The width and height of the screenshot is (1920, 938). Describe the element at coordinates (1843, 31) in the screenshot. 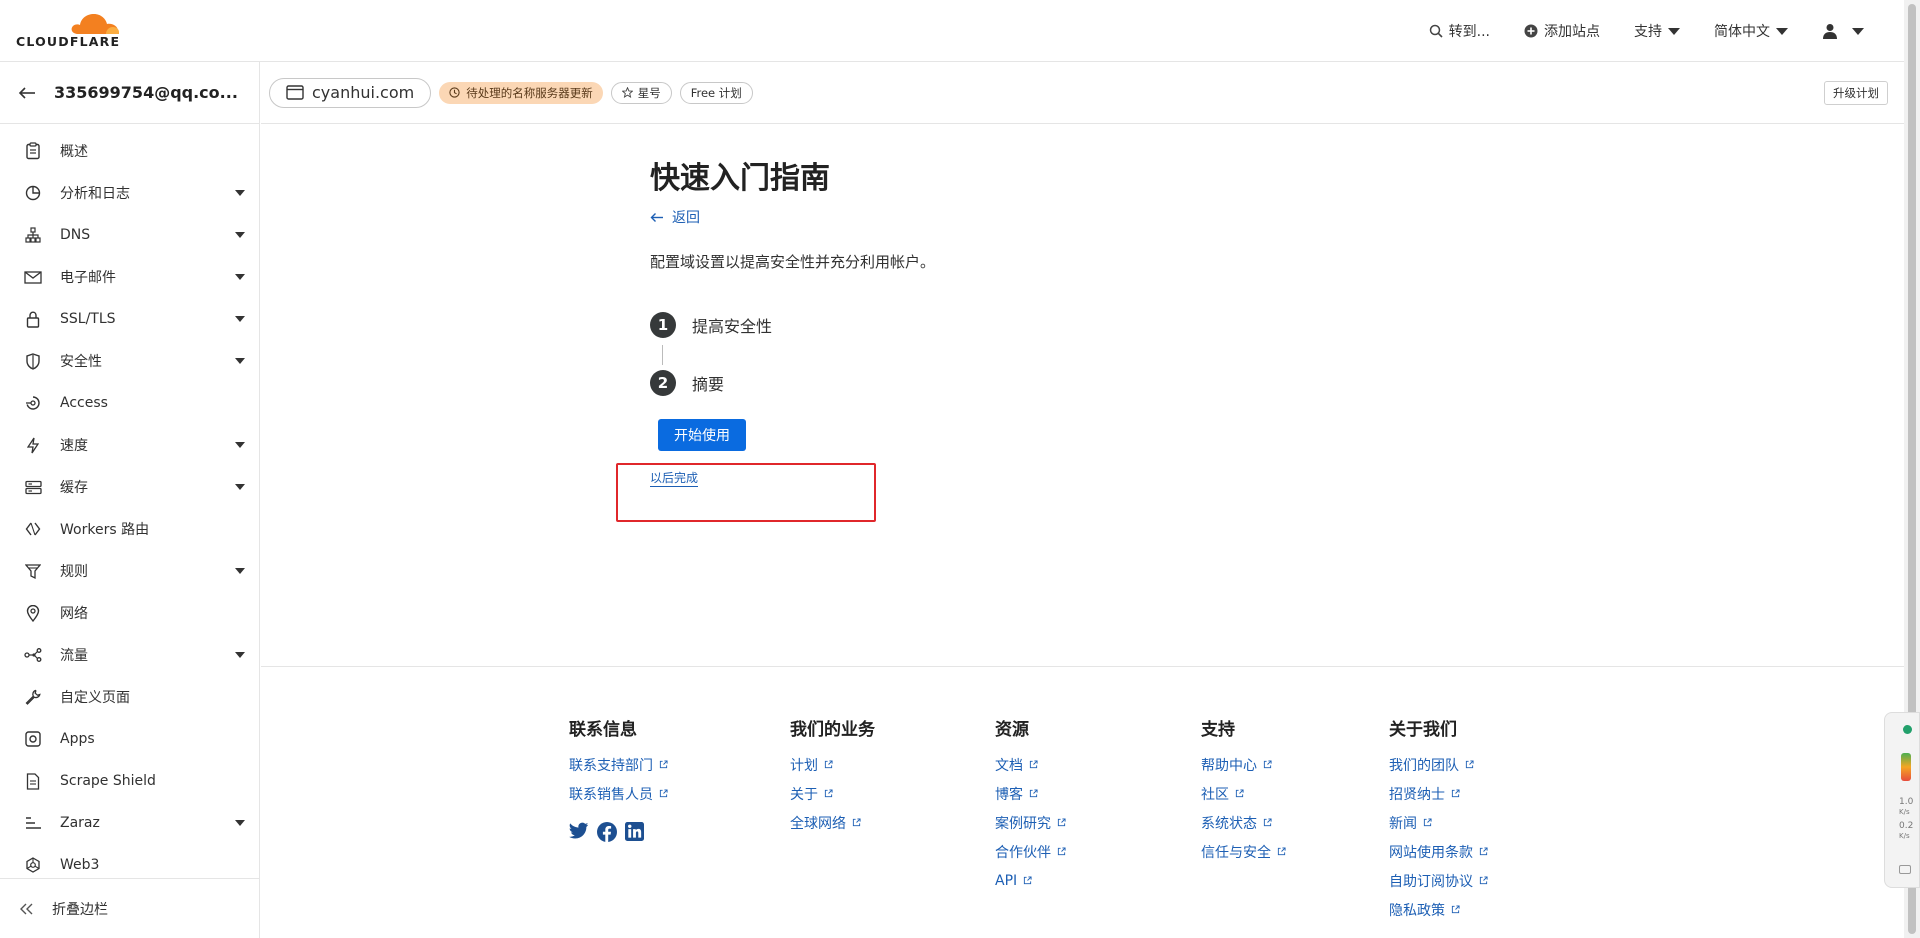

I see `user-menu` at that location.